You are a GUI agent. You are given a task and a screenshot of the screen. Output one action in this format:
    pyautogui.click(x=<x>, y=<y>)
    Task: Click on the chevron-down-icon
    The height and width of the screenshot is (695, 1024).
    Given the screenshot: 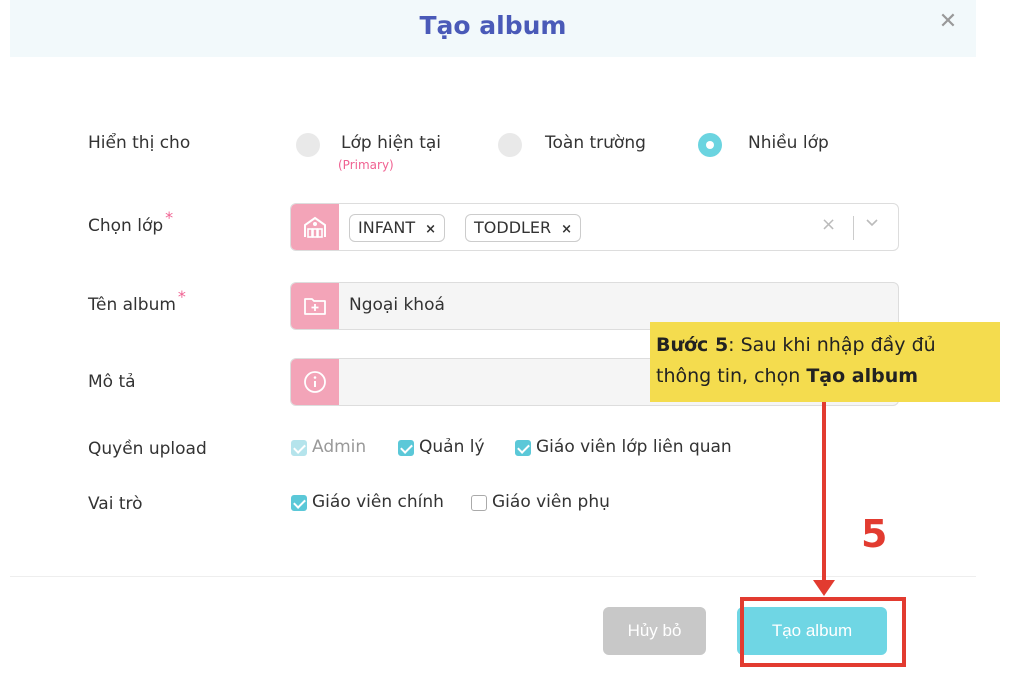 What is the action you would take?
    pyautogui.click(x=872, y=224)
    